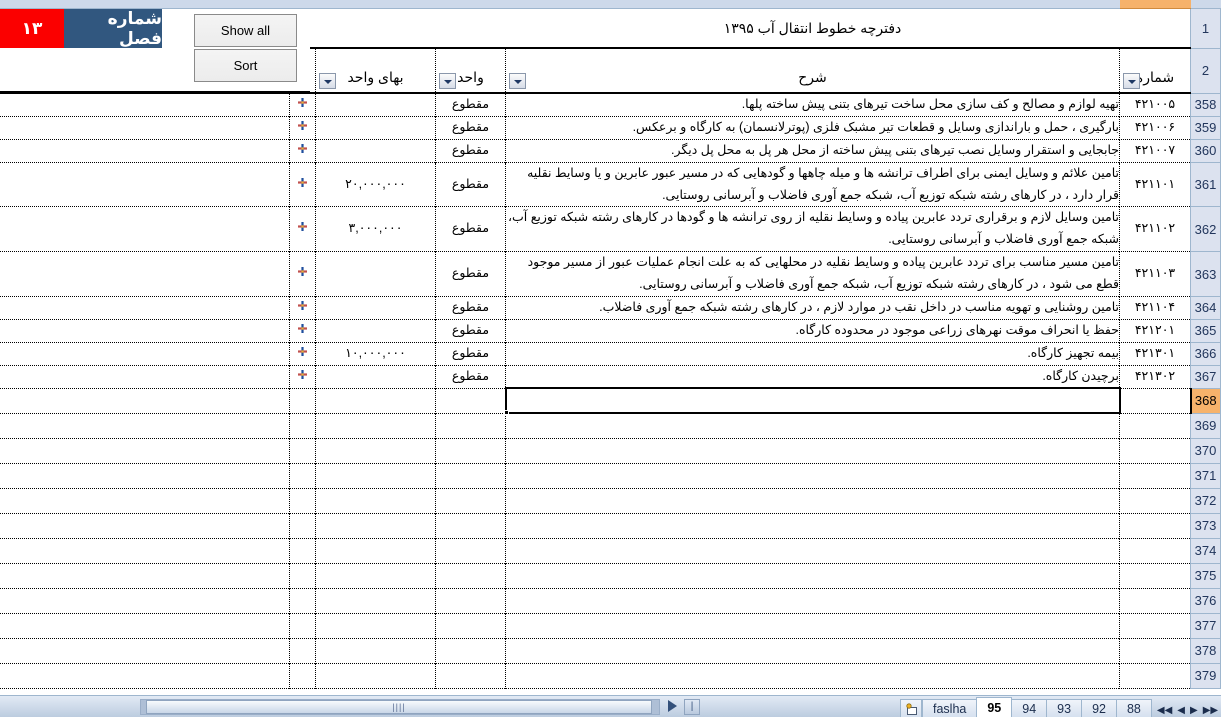 The width and height of the screenshot is (1221, 717). What do you see at coordinates (1205, 401) in the screenshot?
I see `row-header-active: 368` at bounding box center [1205, 401].